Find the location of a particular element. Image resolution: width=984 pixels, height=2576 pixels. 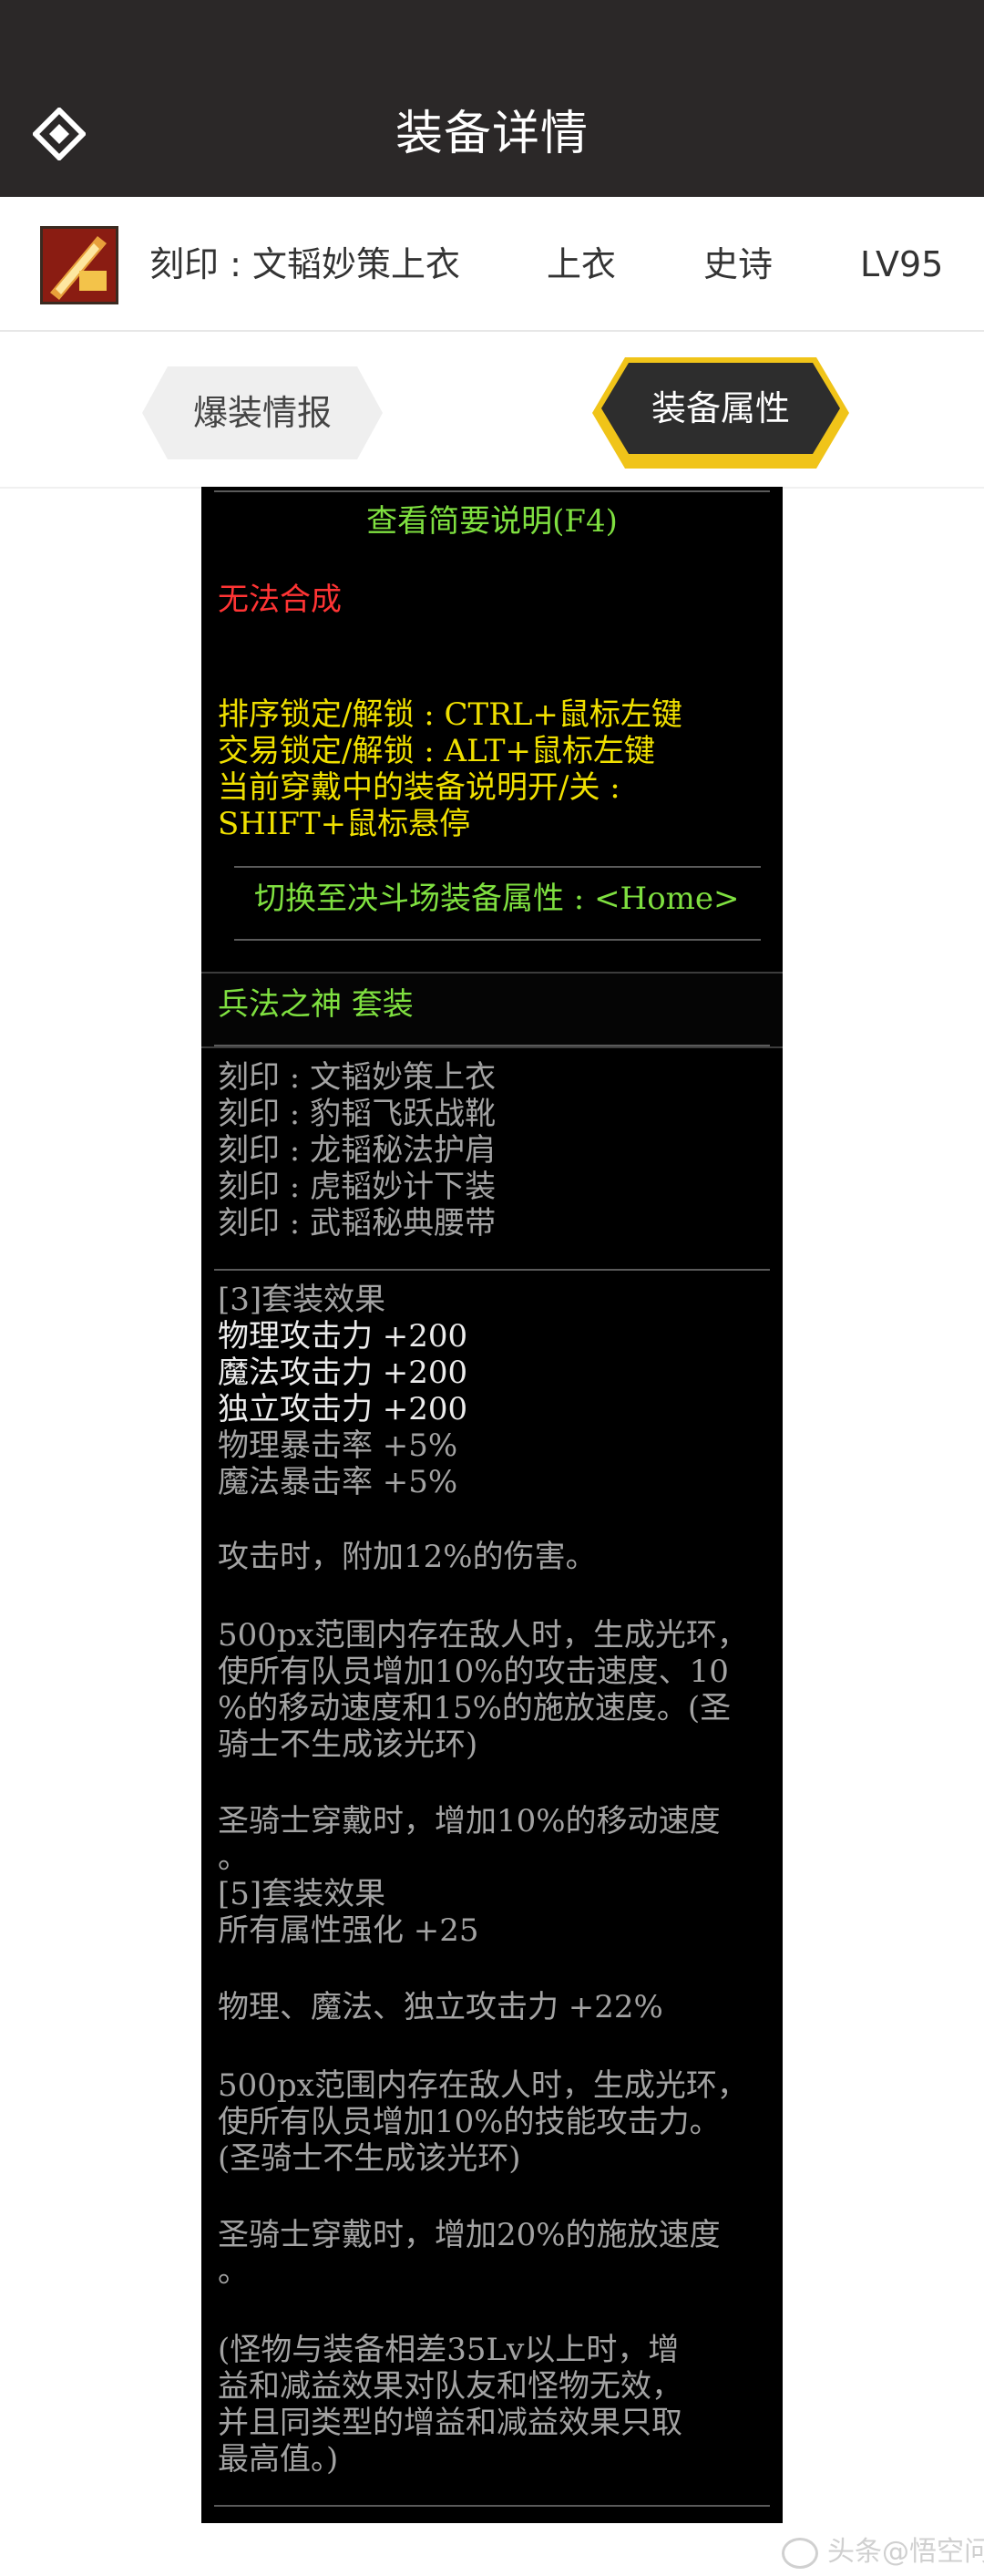

effect3-paladin-line: 。 is located at coordinates (234, 1857).